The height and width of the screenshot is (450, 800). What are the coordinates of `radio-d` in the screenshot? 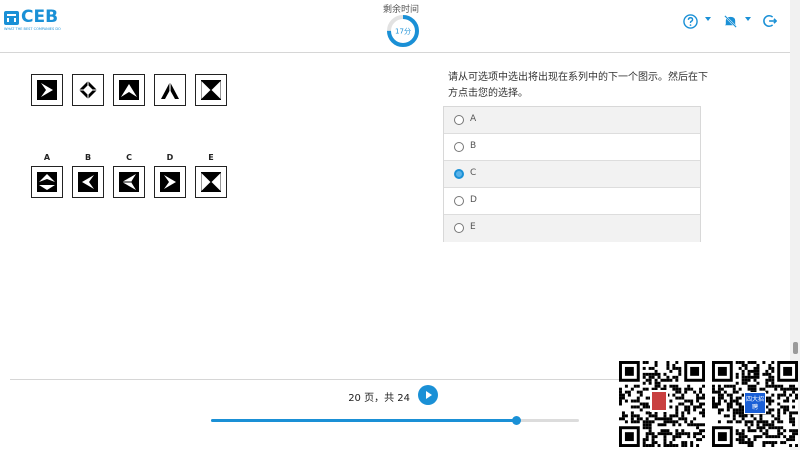 It's located at (459, 201).